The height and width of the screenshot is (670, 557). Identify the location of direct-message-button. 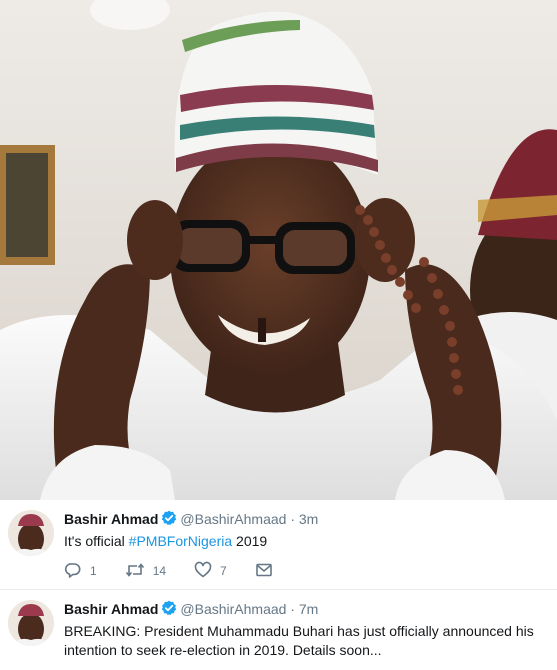
(268, 571).